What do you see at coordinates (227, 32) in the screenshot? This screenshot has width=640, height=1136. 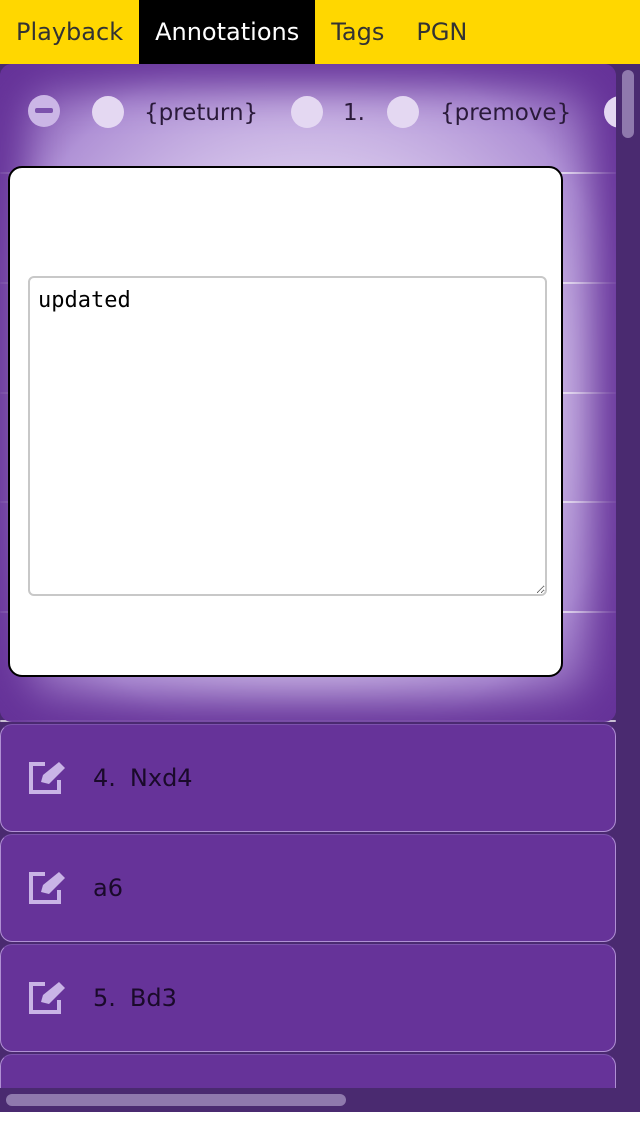 I see `tab-annotations: Annotations` at bounding box center [227, 32].